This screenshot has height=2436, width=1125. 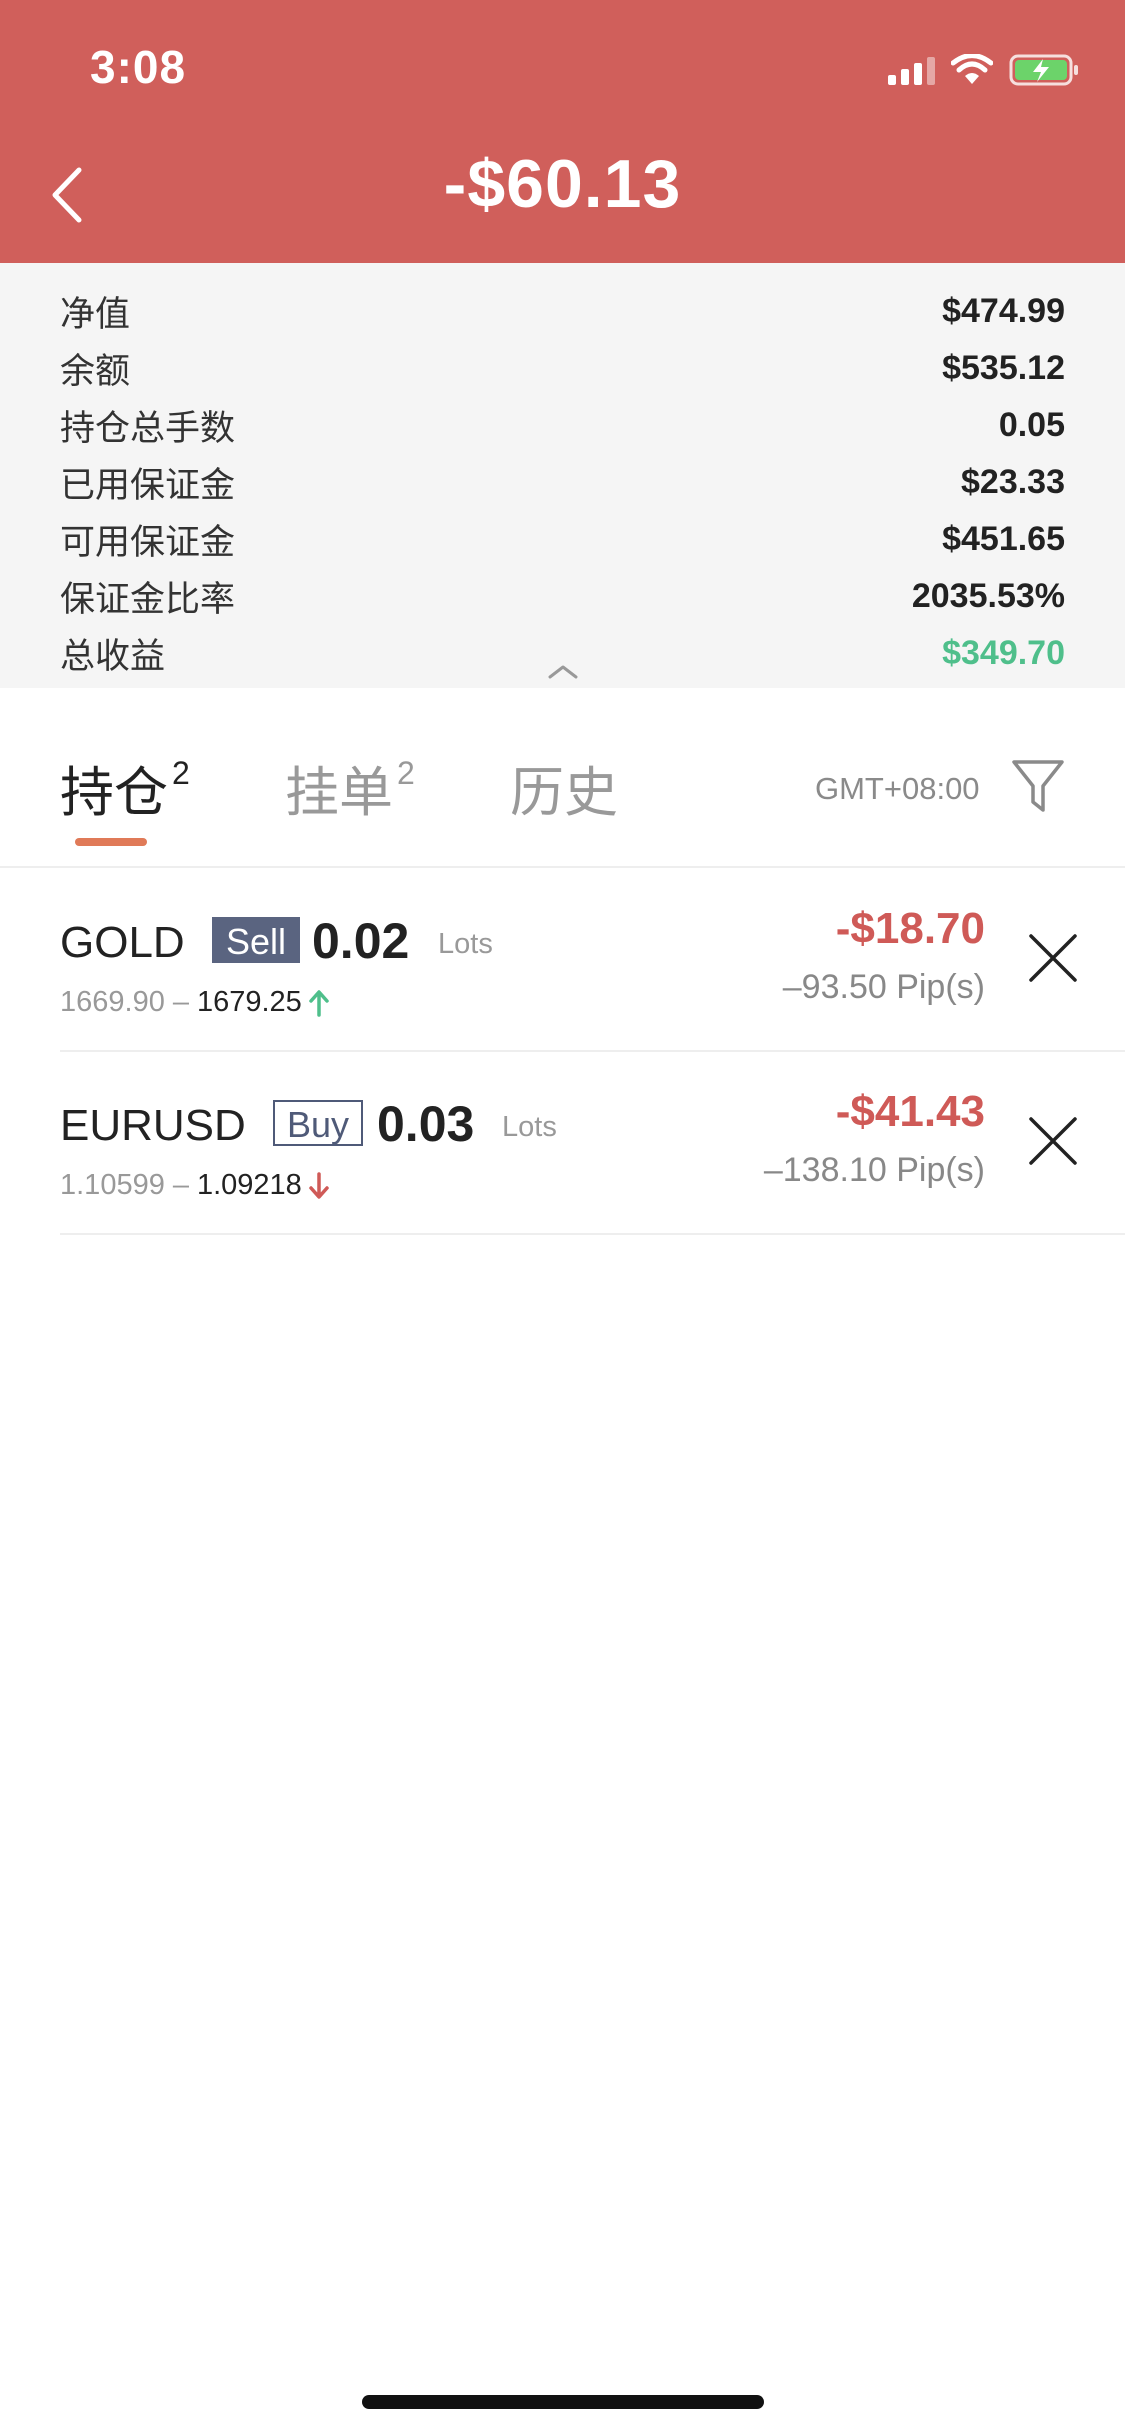 What do you see at coordinates (1003, 539) in the screenshot?
I see `summary-value: $451.65` at bounding box center [1003, 539].